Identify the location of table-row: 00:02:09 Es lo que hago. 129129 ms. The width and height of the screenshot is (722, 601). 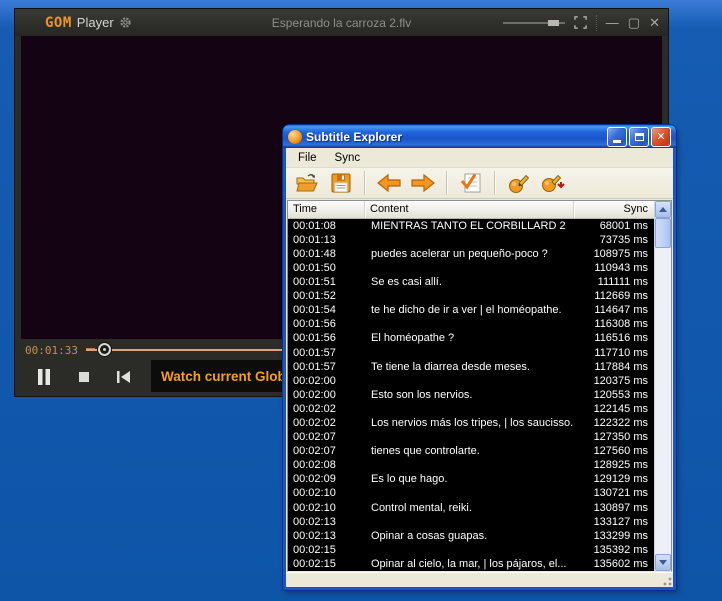
(471, 479).